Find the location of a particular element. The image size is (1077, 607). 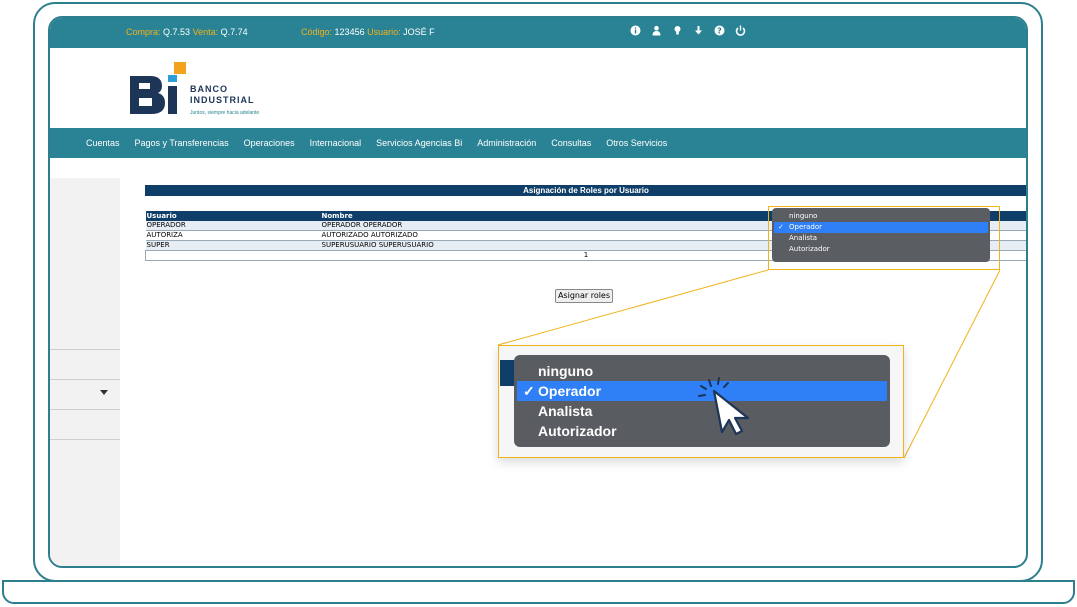

option-label: ninguno is located at coordinates (566, 371).